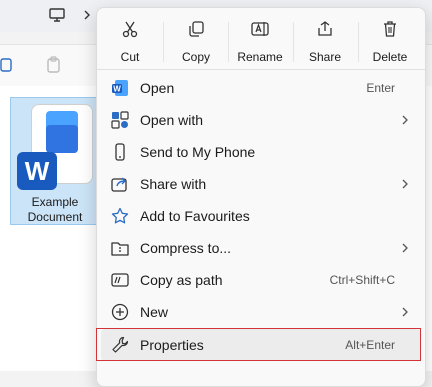 This screenshot has height=387, width=432. Describe the element at coordinates (260, 29) in the screenshot. I see `rename-icon` at that location.